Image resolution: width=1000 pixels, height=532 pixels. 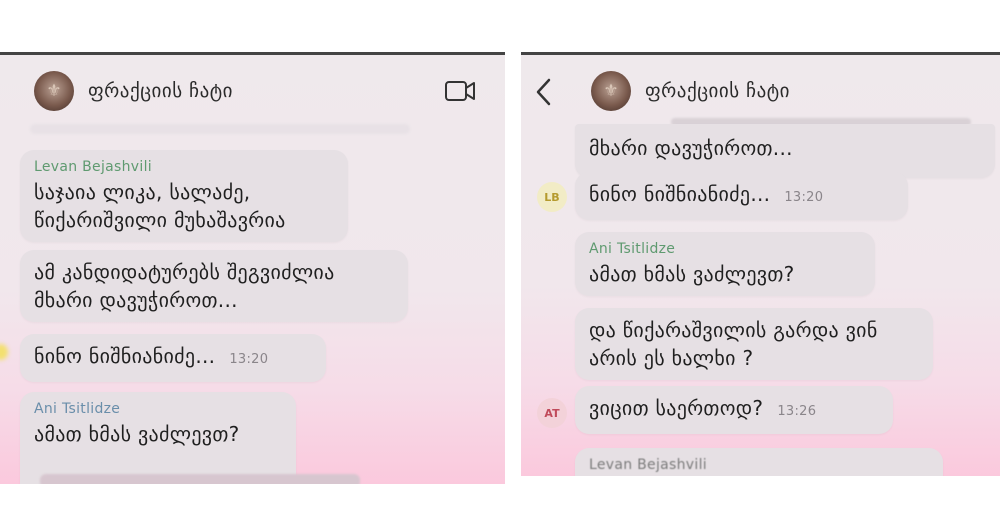 I want to click on message-text: წიქარიშვილი მუხაშავრია, so click(x=160, y=220).